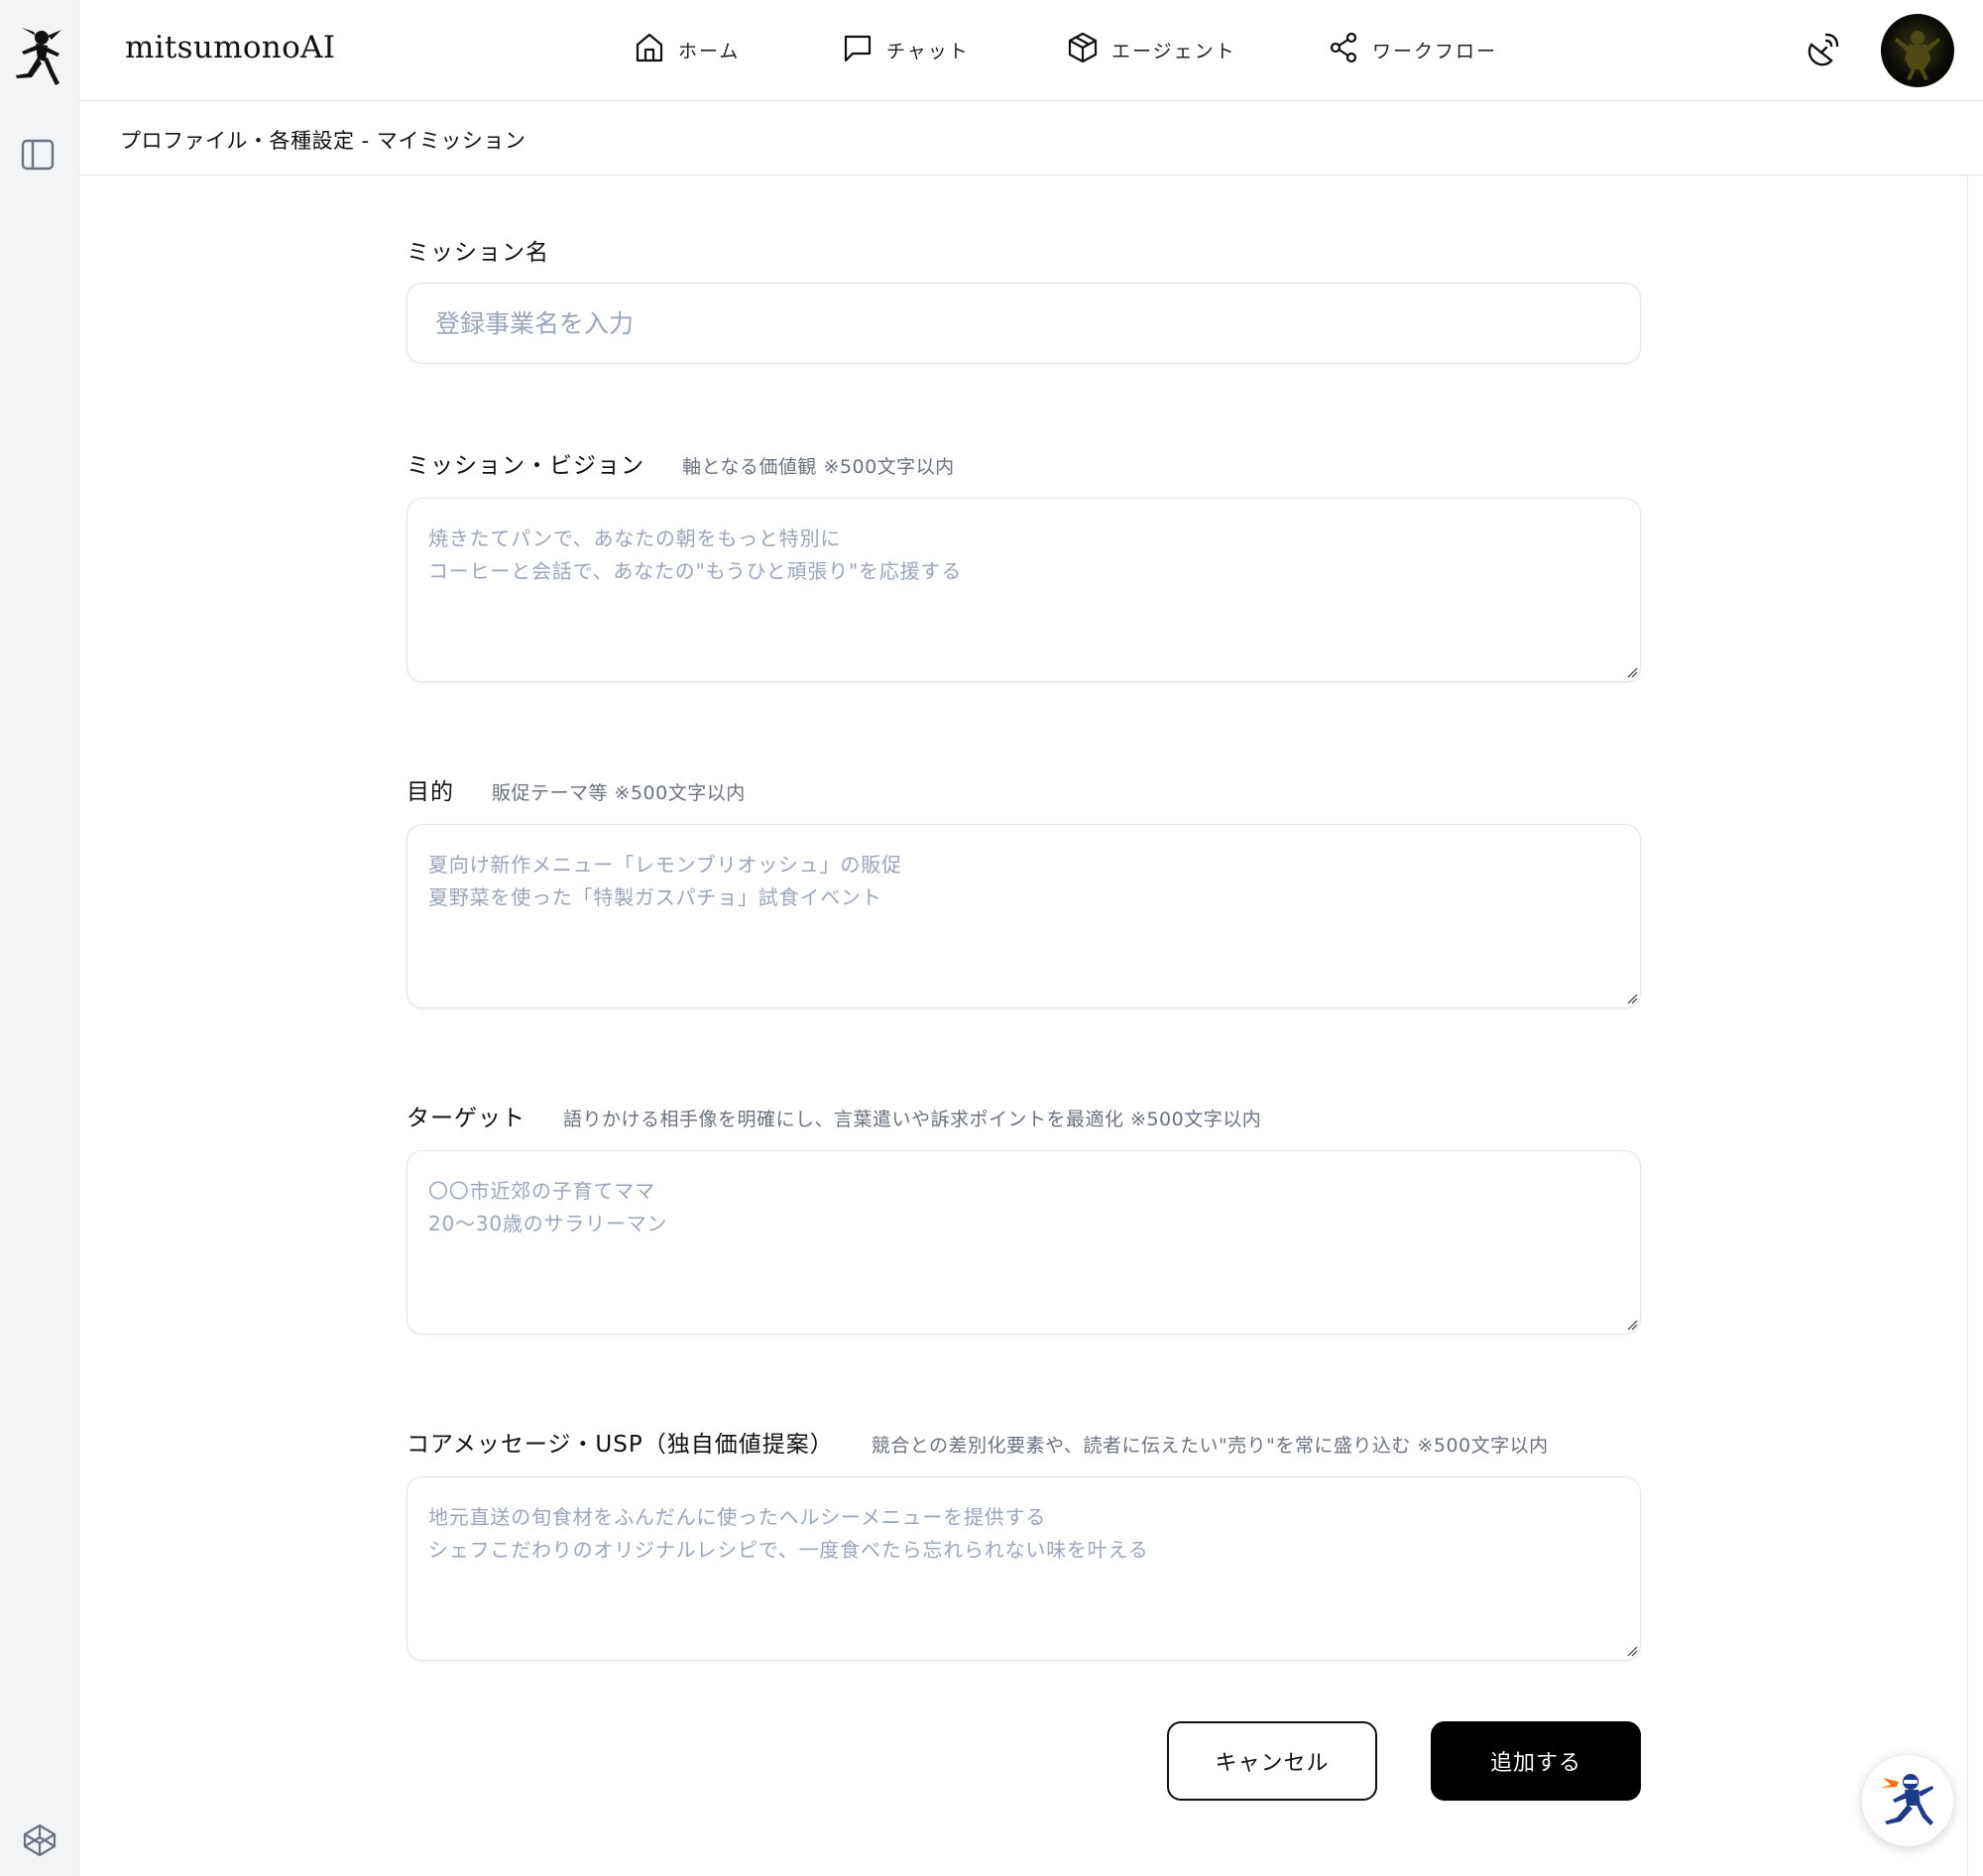 This screenshot has width=1983, height=1876. Describe the element at coordinates (40, 938) in the screenshot. I see `sidebar-rail` at that location.